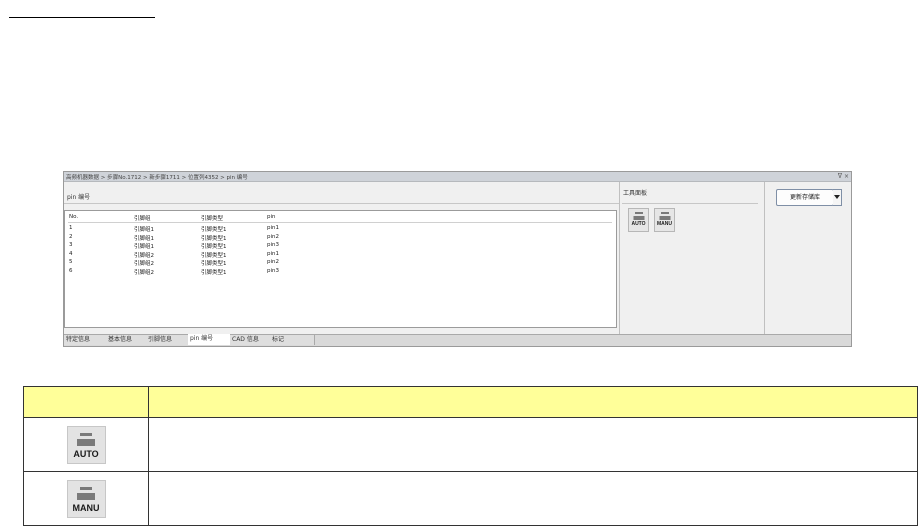 The image size is (919, 528). I want to click on legend-row: AUTO, so click(470, 444).